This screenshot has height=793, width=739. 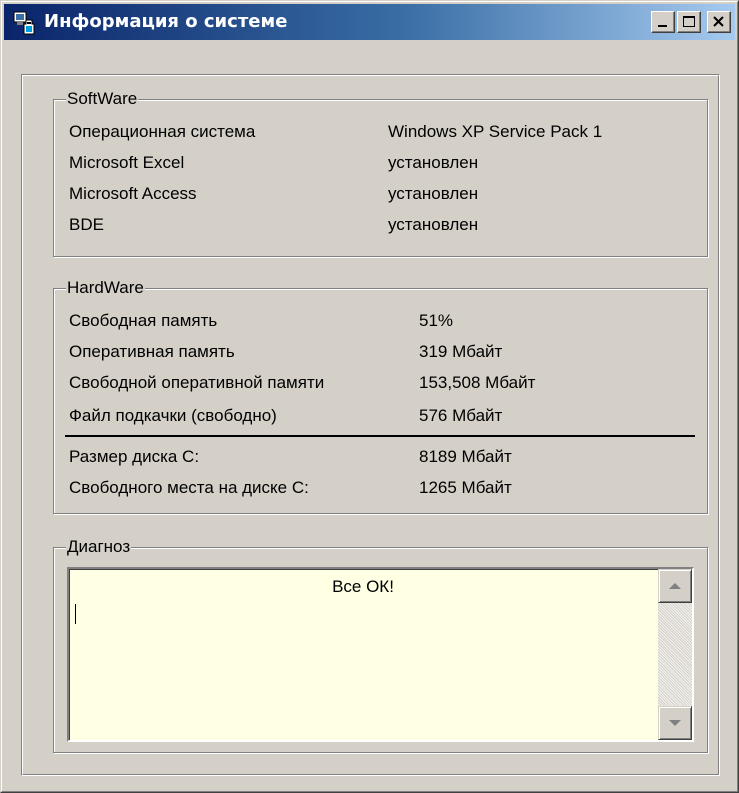 I want to click on software-value-bde: установлен, so click(x=433, y=224).